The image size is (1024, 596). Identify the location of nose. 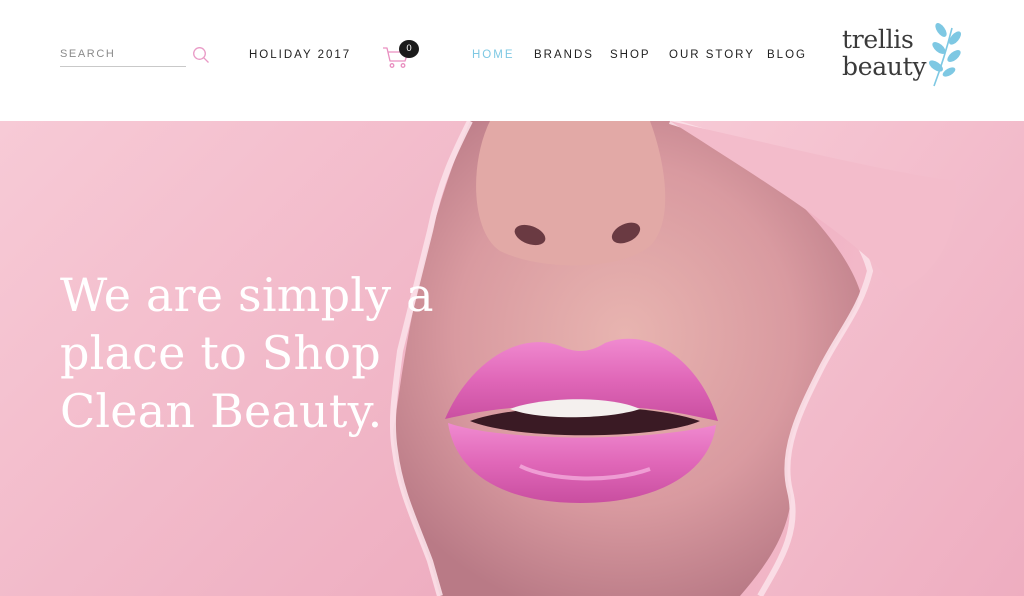
(571, 193).